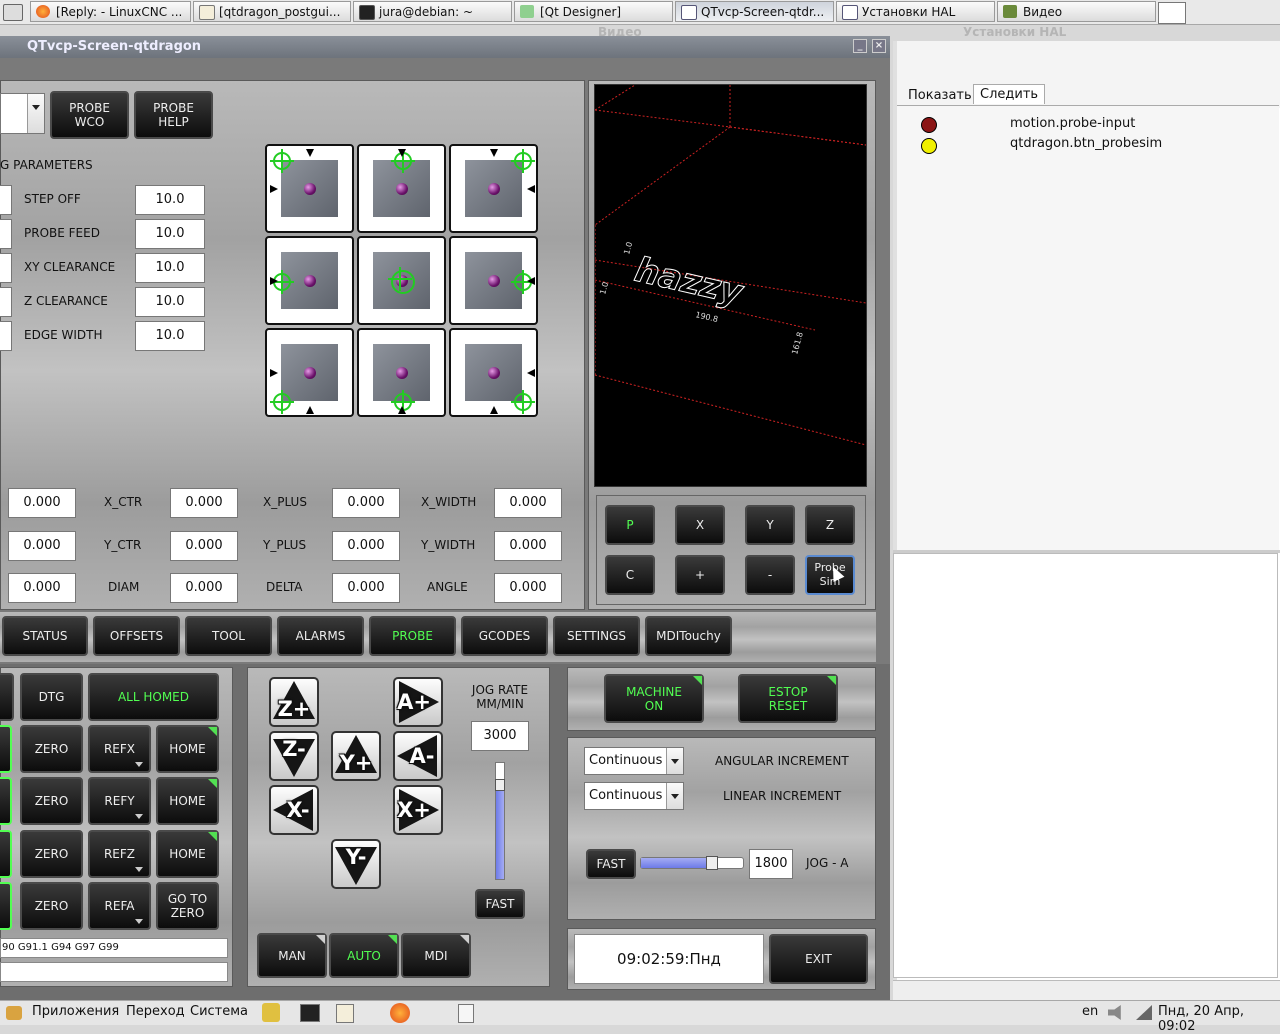 The image size is (1280, 1034). I want to click on tab-settings: SETTINGS, so click(596, 636).